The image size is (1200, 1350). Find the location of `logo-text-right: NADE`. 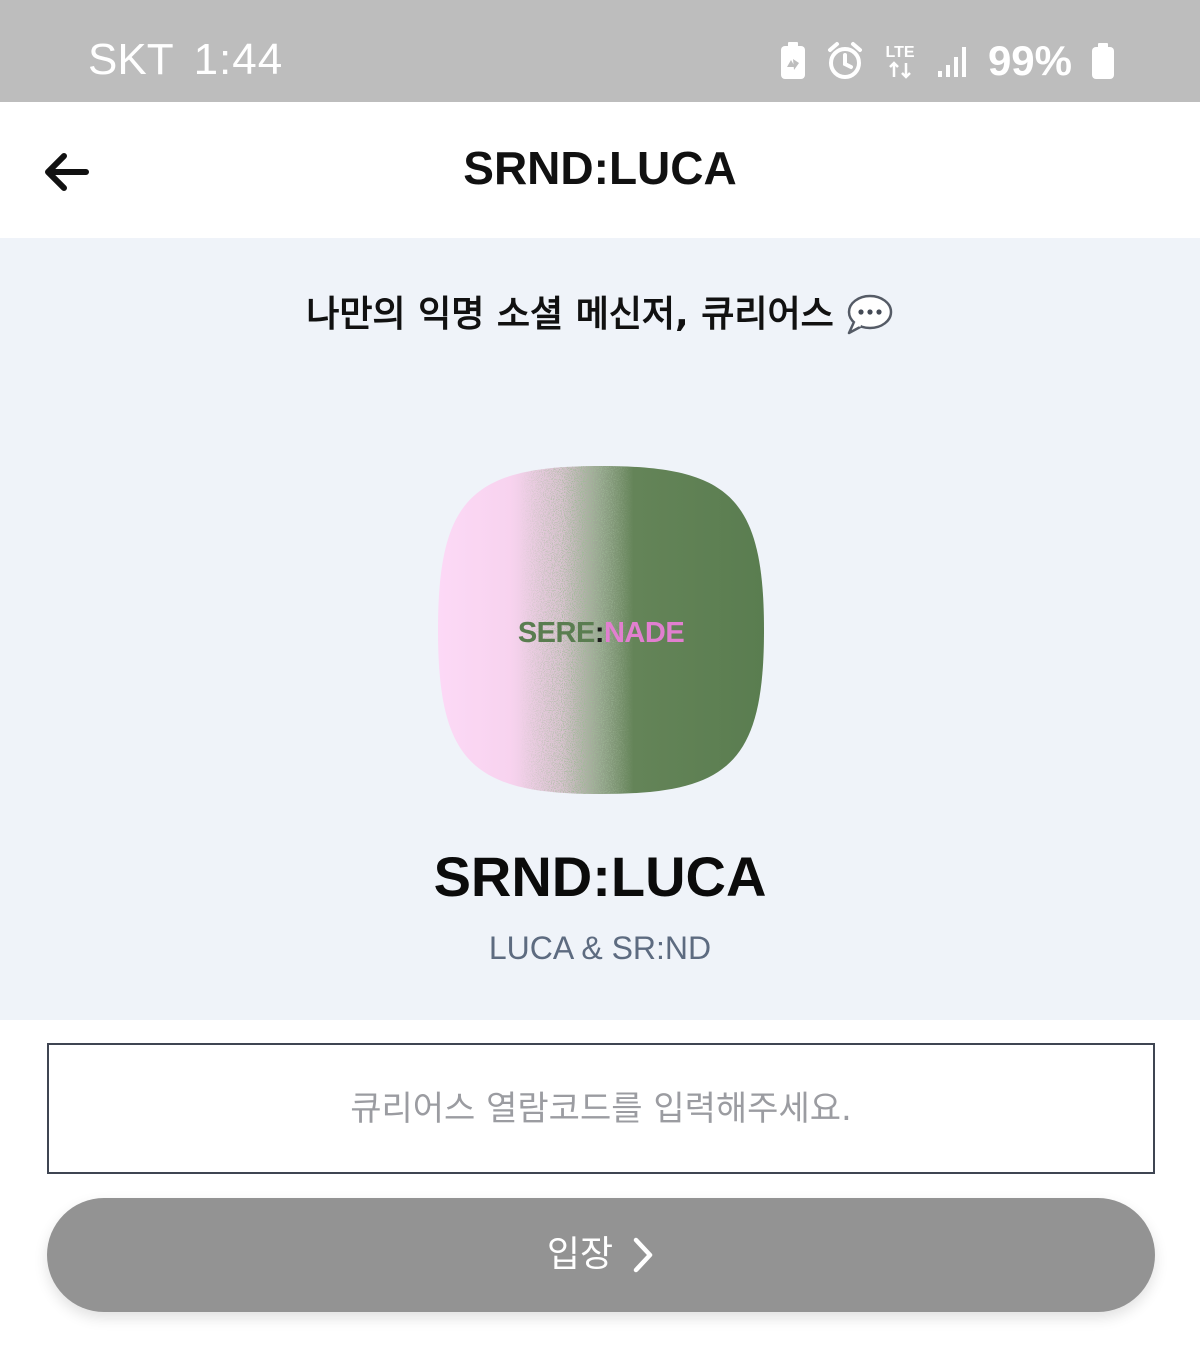

logo-text-right: NADE is located at coordinates (644, 633).